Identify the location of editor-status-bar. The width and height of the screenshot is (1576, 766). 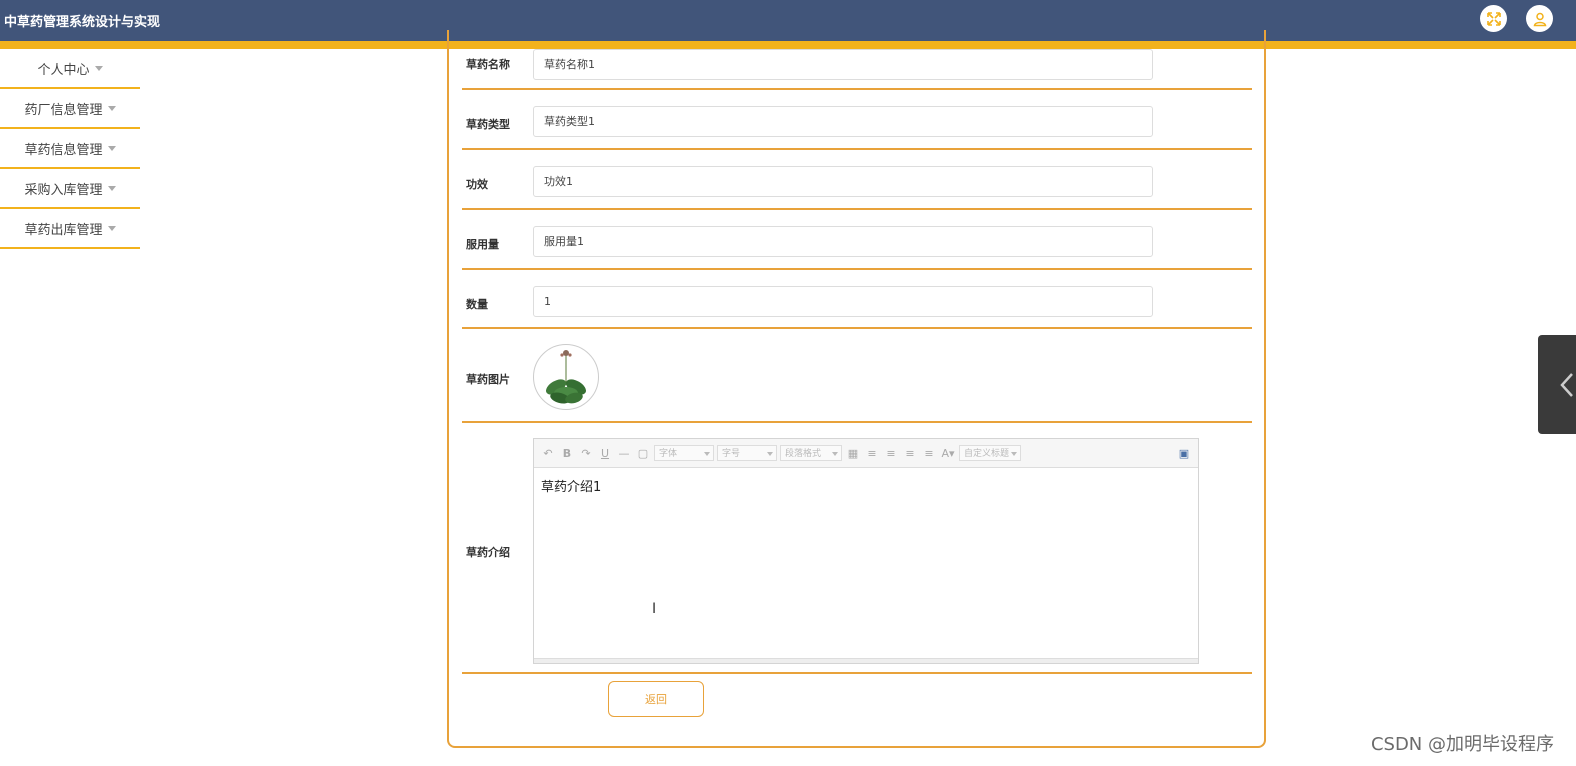
(866, 660).